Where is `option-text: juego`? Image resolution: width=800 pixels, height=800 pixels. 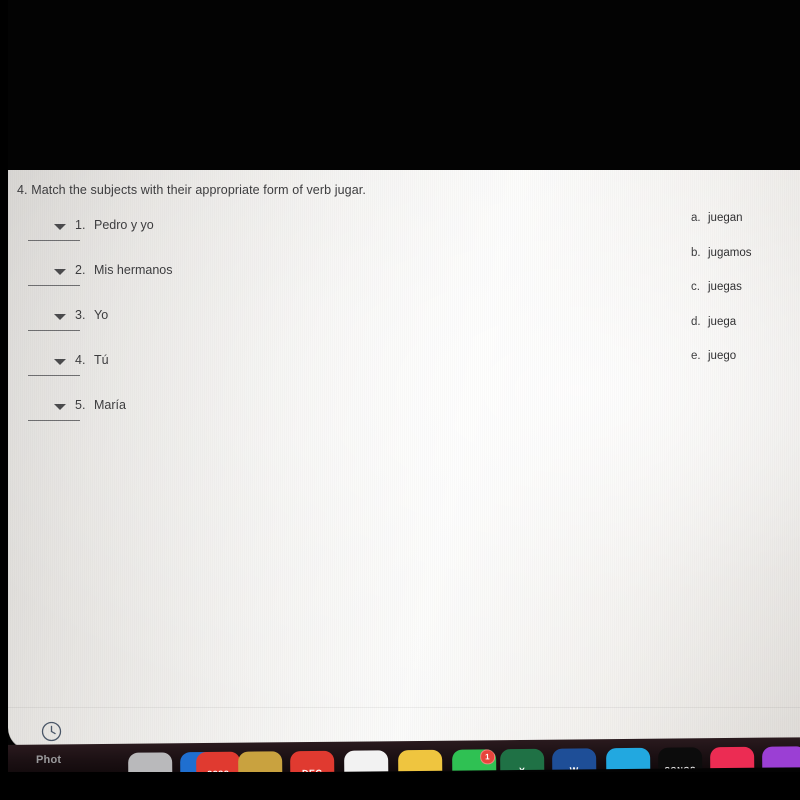
option-text: juego is located at coordinates (722, 356).